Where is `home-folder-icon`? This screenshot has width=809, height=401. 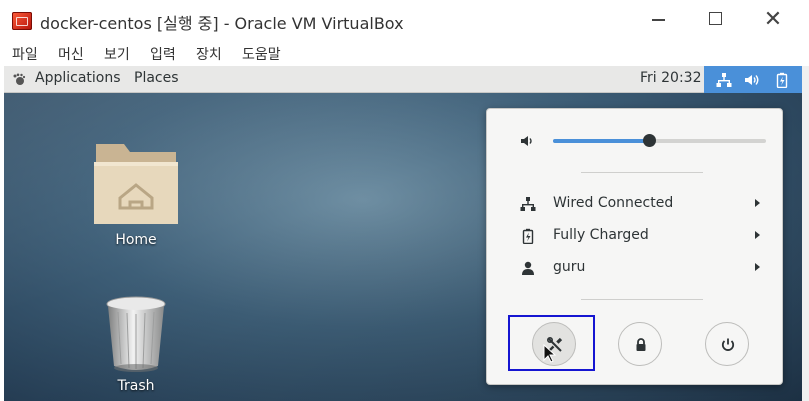 home-folder-icon is located at coordinates (136, 184).